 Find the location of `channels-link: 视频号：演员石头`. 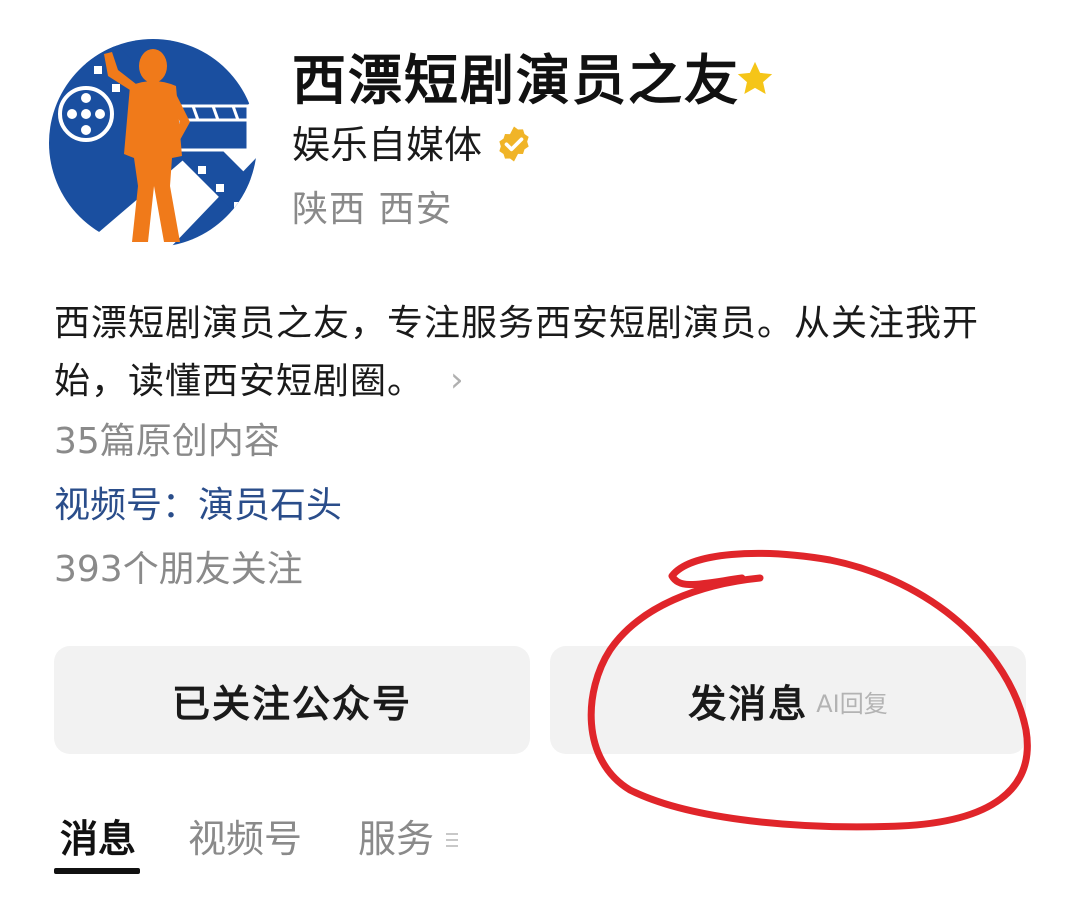

channels-link: 视频号：演员石头 is located at coordinates (198, 506).